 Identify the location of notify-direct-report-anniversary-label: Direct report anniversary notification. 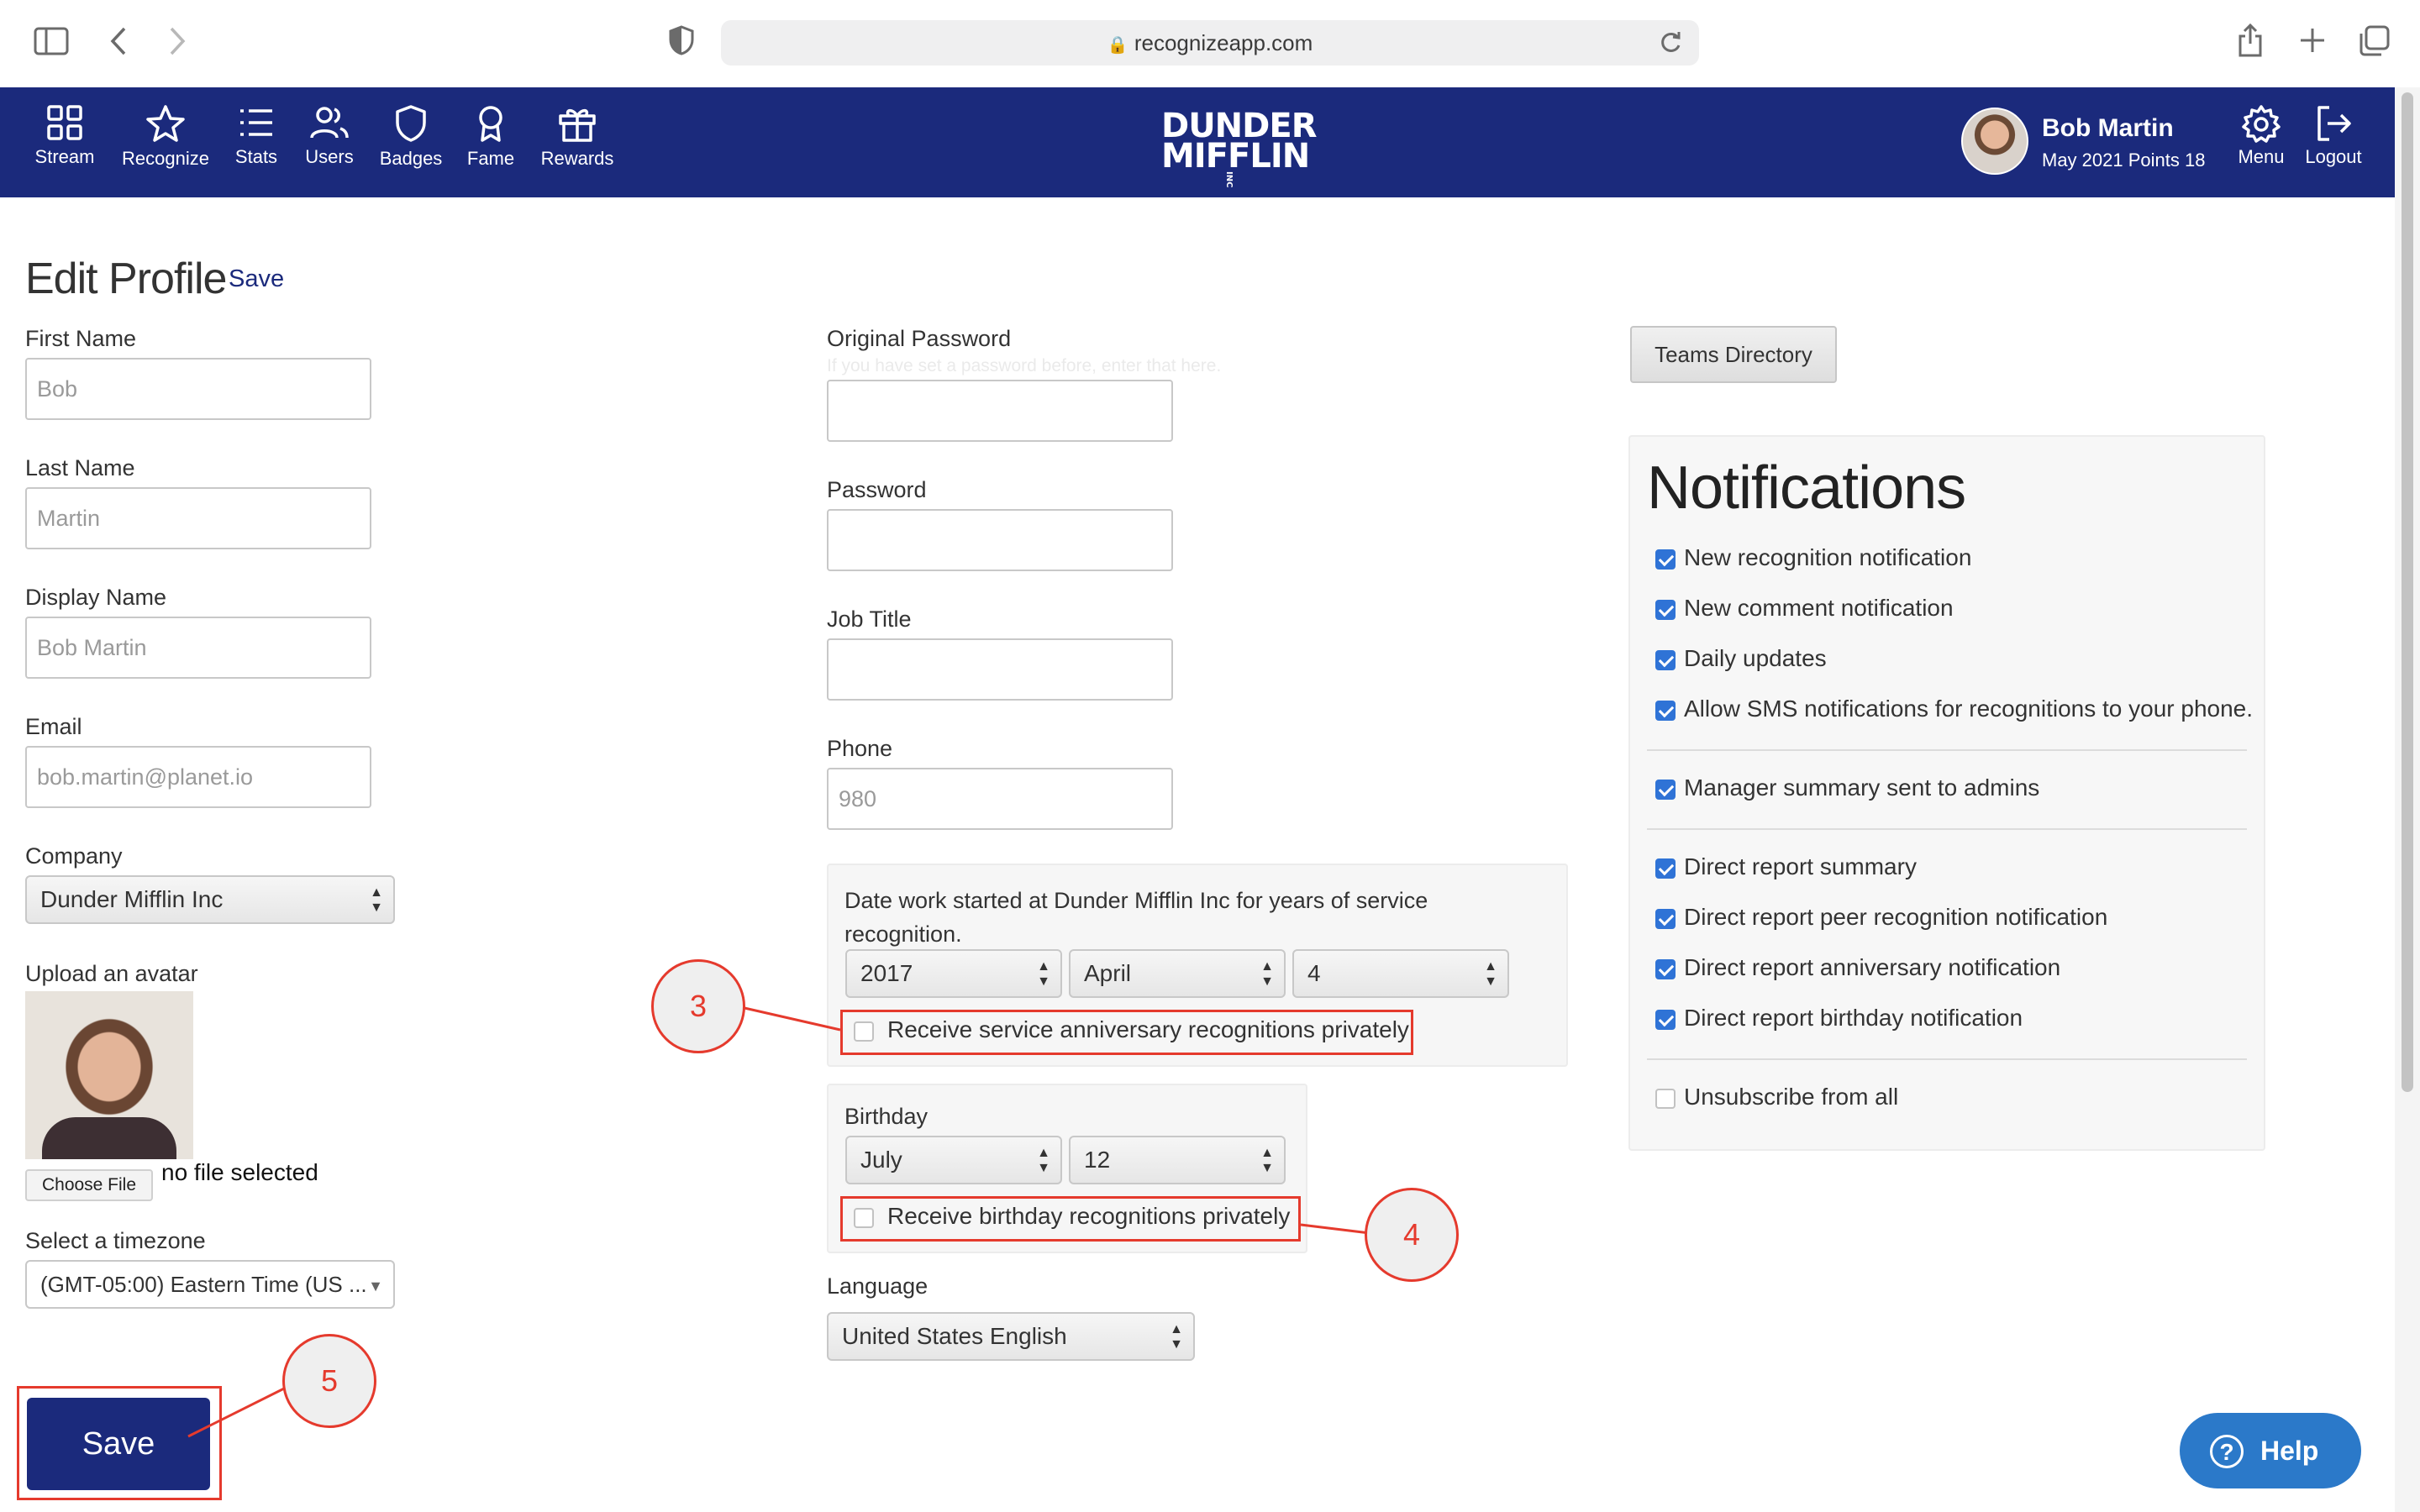
(1872, 967).